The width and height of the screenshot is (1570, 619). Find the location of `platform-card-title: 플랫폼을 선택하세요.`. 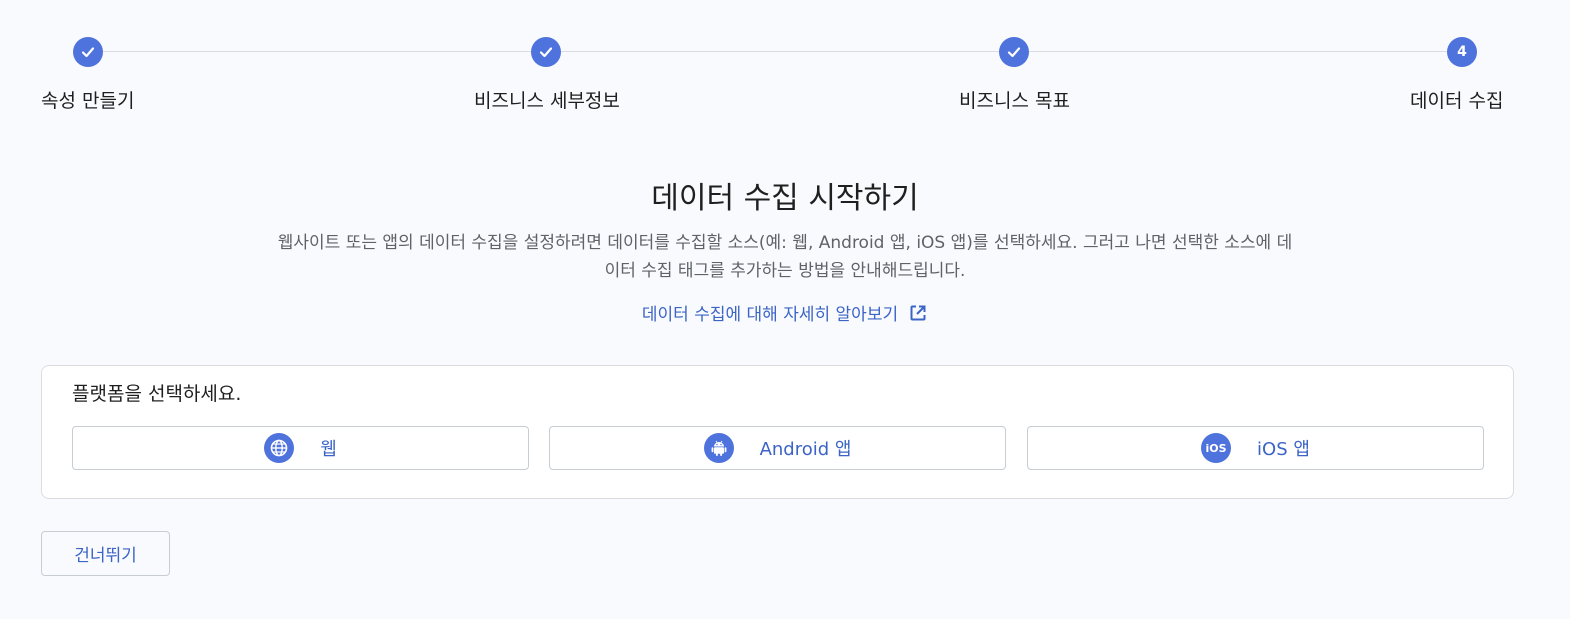

platform-card-title: 플랫폼을 선택하세요. is located at coordinates (157, 394).